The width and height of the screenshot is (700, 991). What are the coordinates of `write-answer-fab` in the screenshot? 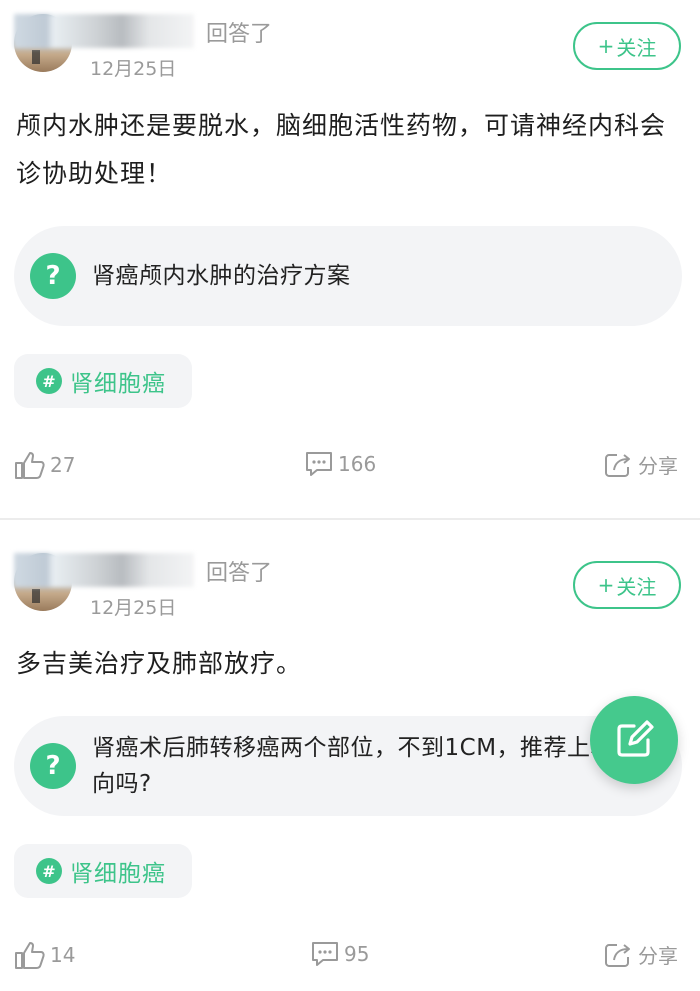 It's located at (634, 740).